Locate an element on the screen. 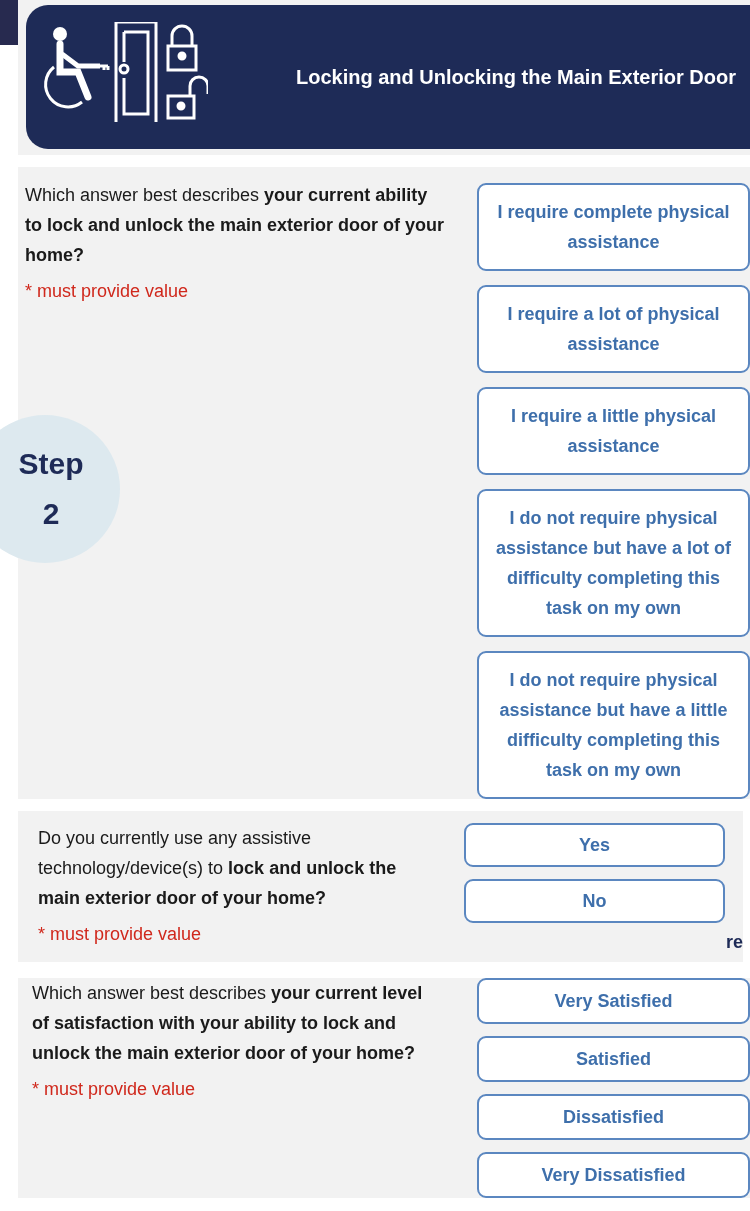 The width and height of the screenshot is (750, 1211). step-number: 2 is located at coordinates (51, 514).